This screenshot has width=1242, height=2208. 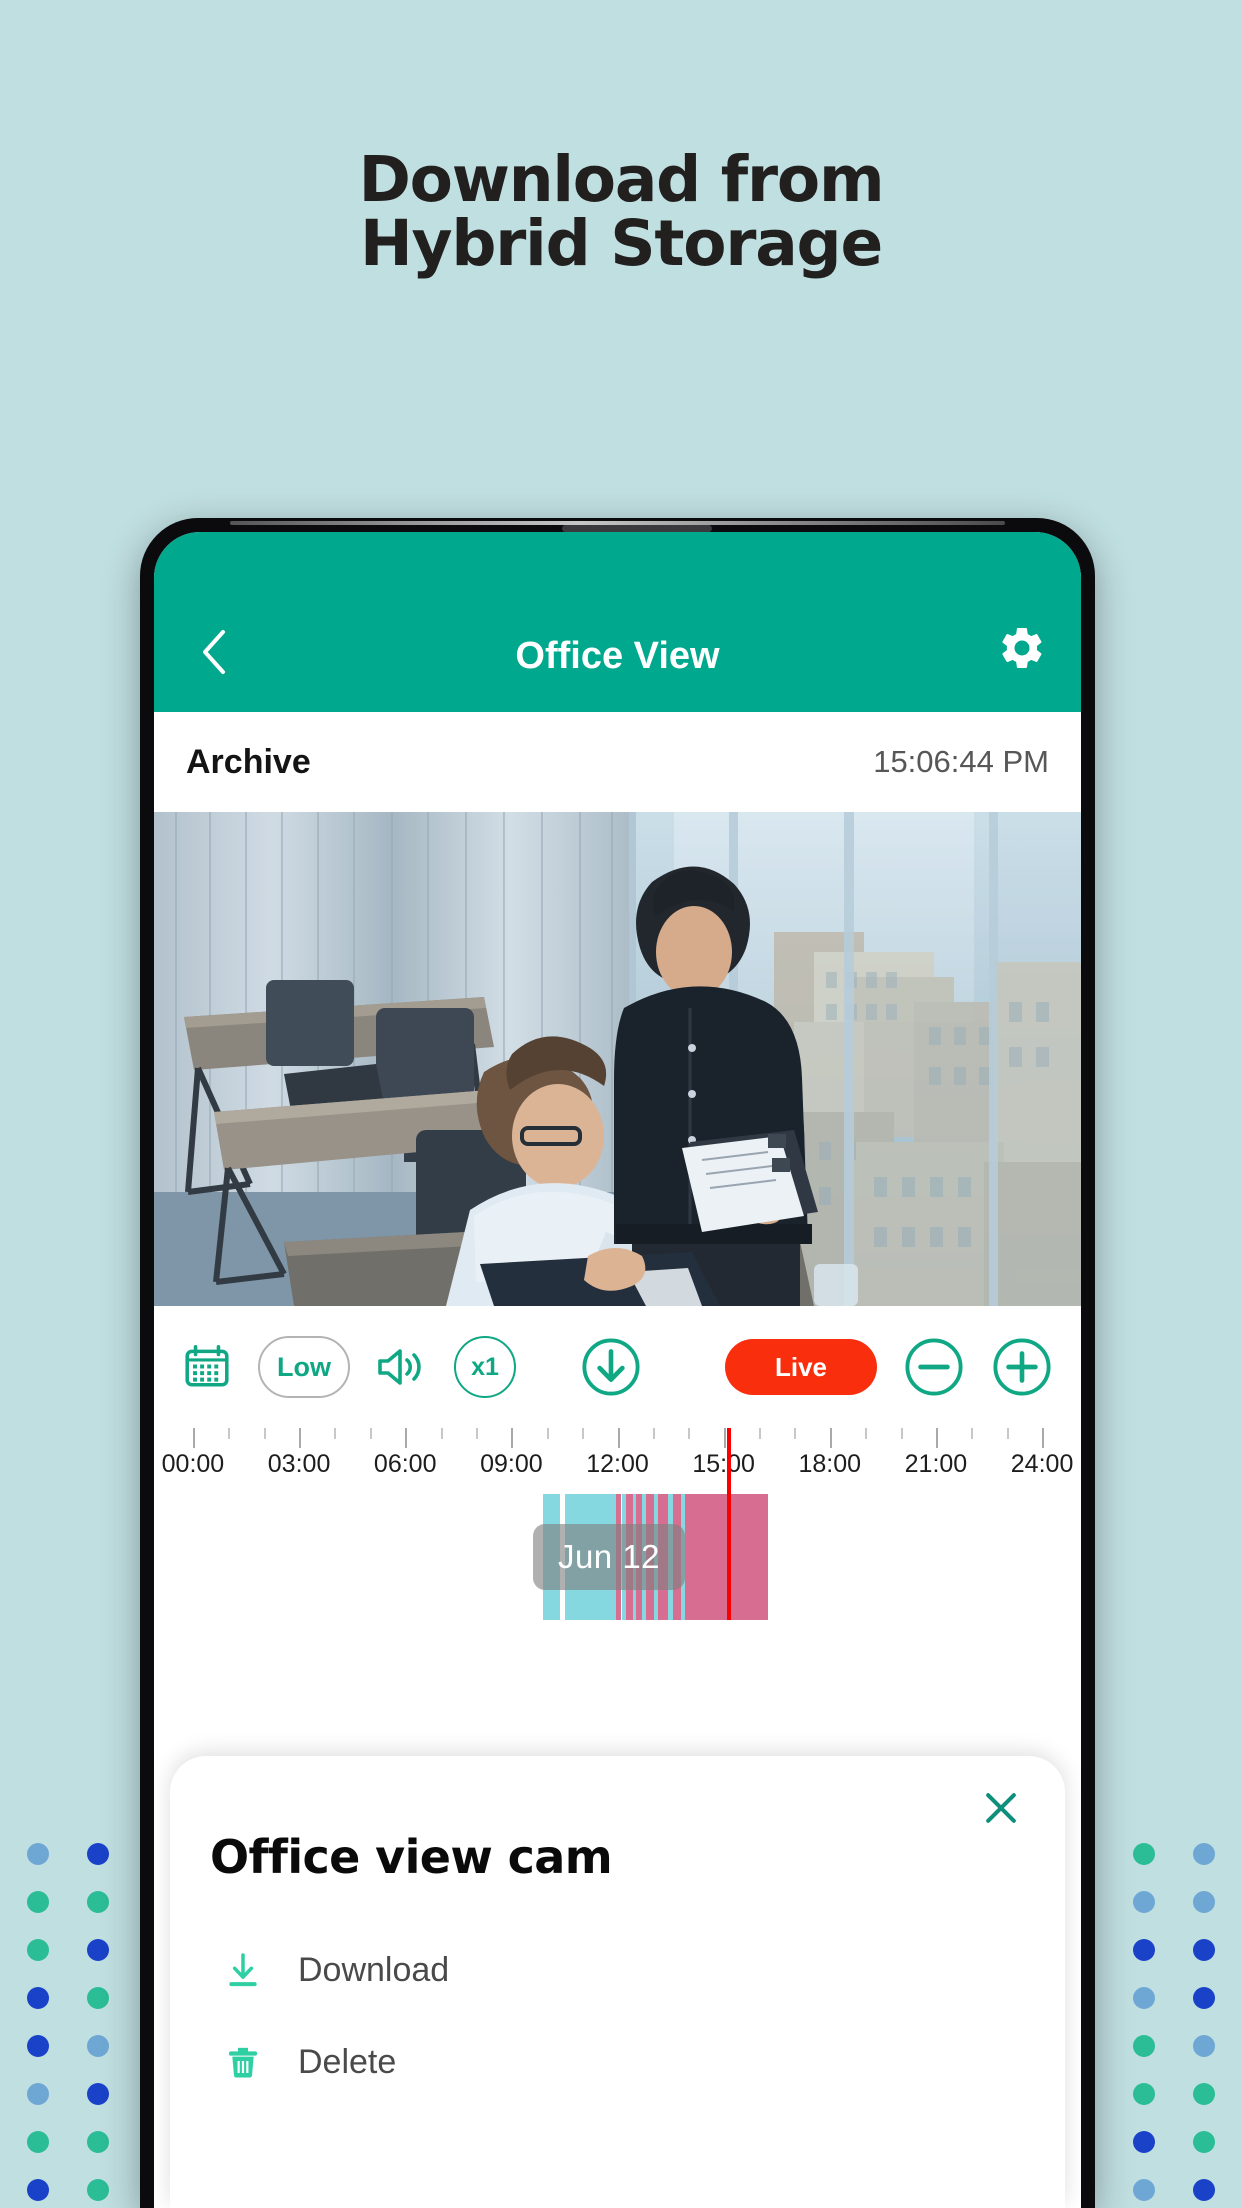 I want to click on back-button, so click(x=214, y=652).